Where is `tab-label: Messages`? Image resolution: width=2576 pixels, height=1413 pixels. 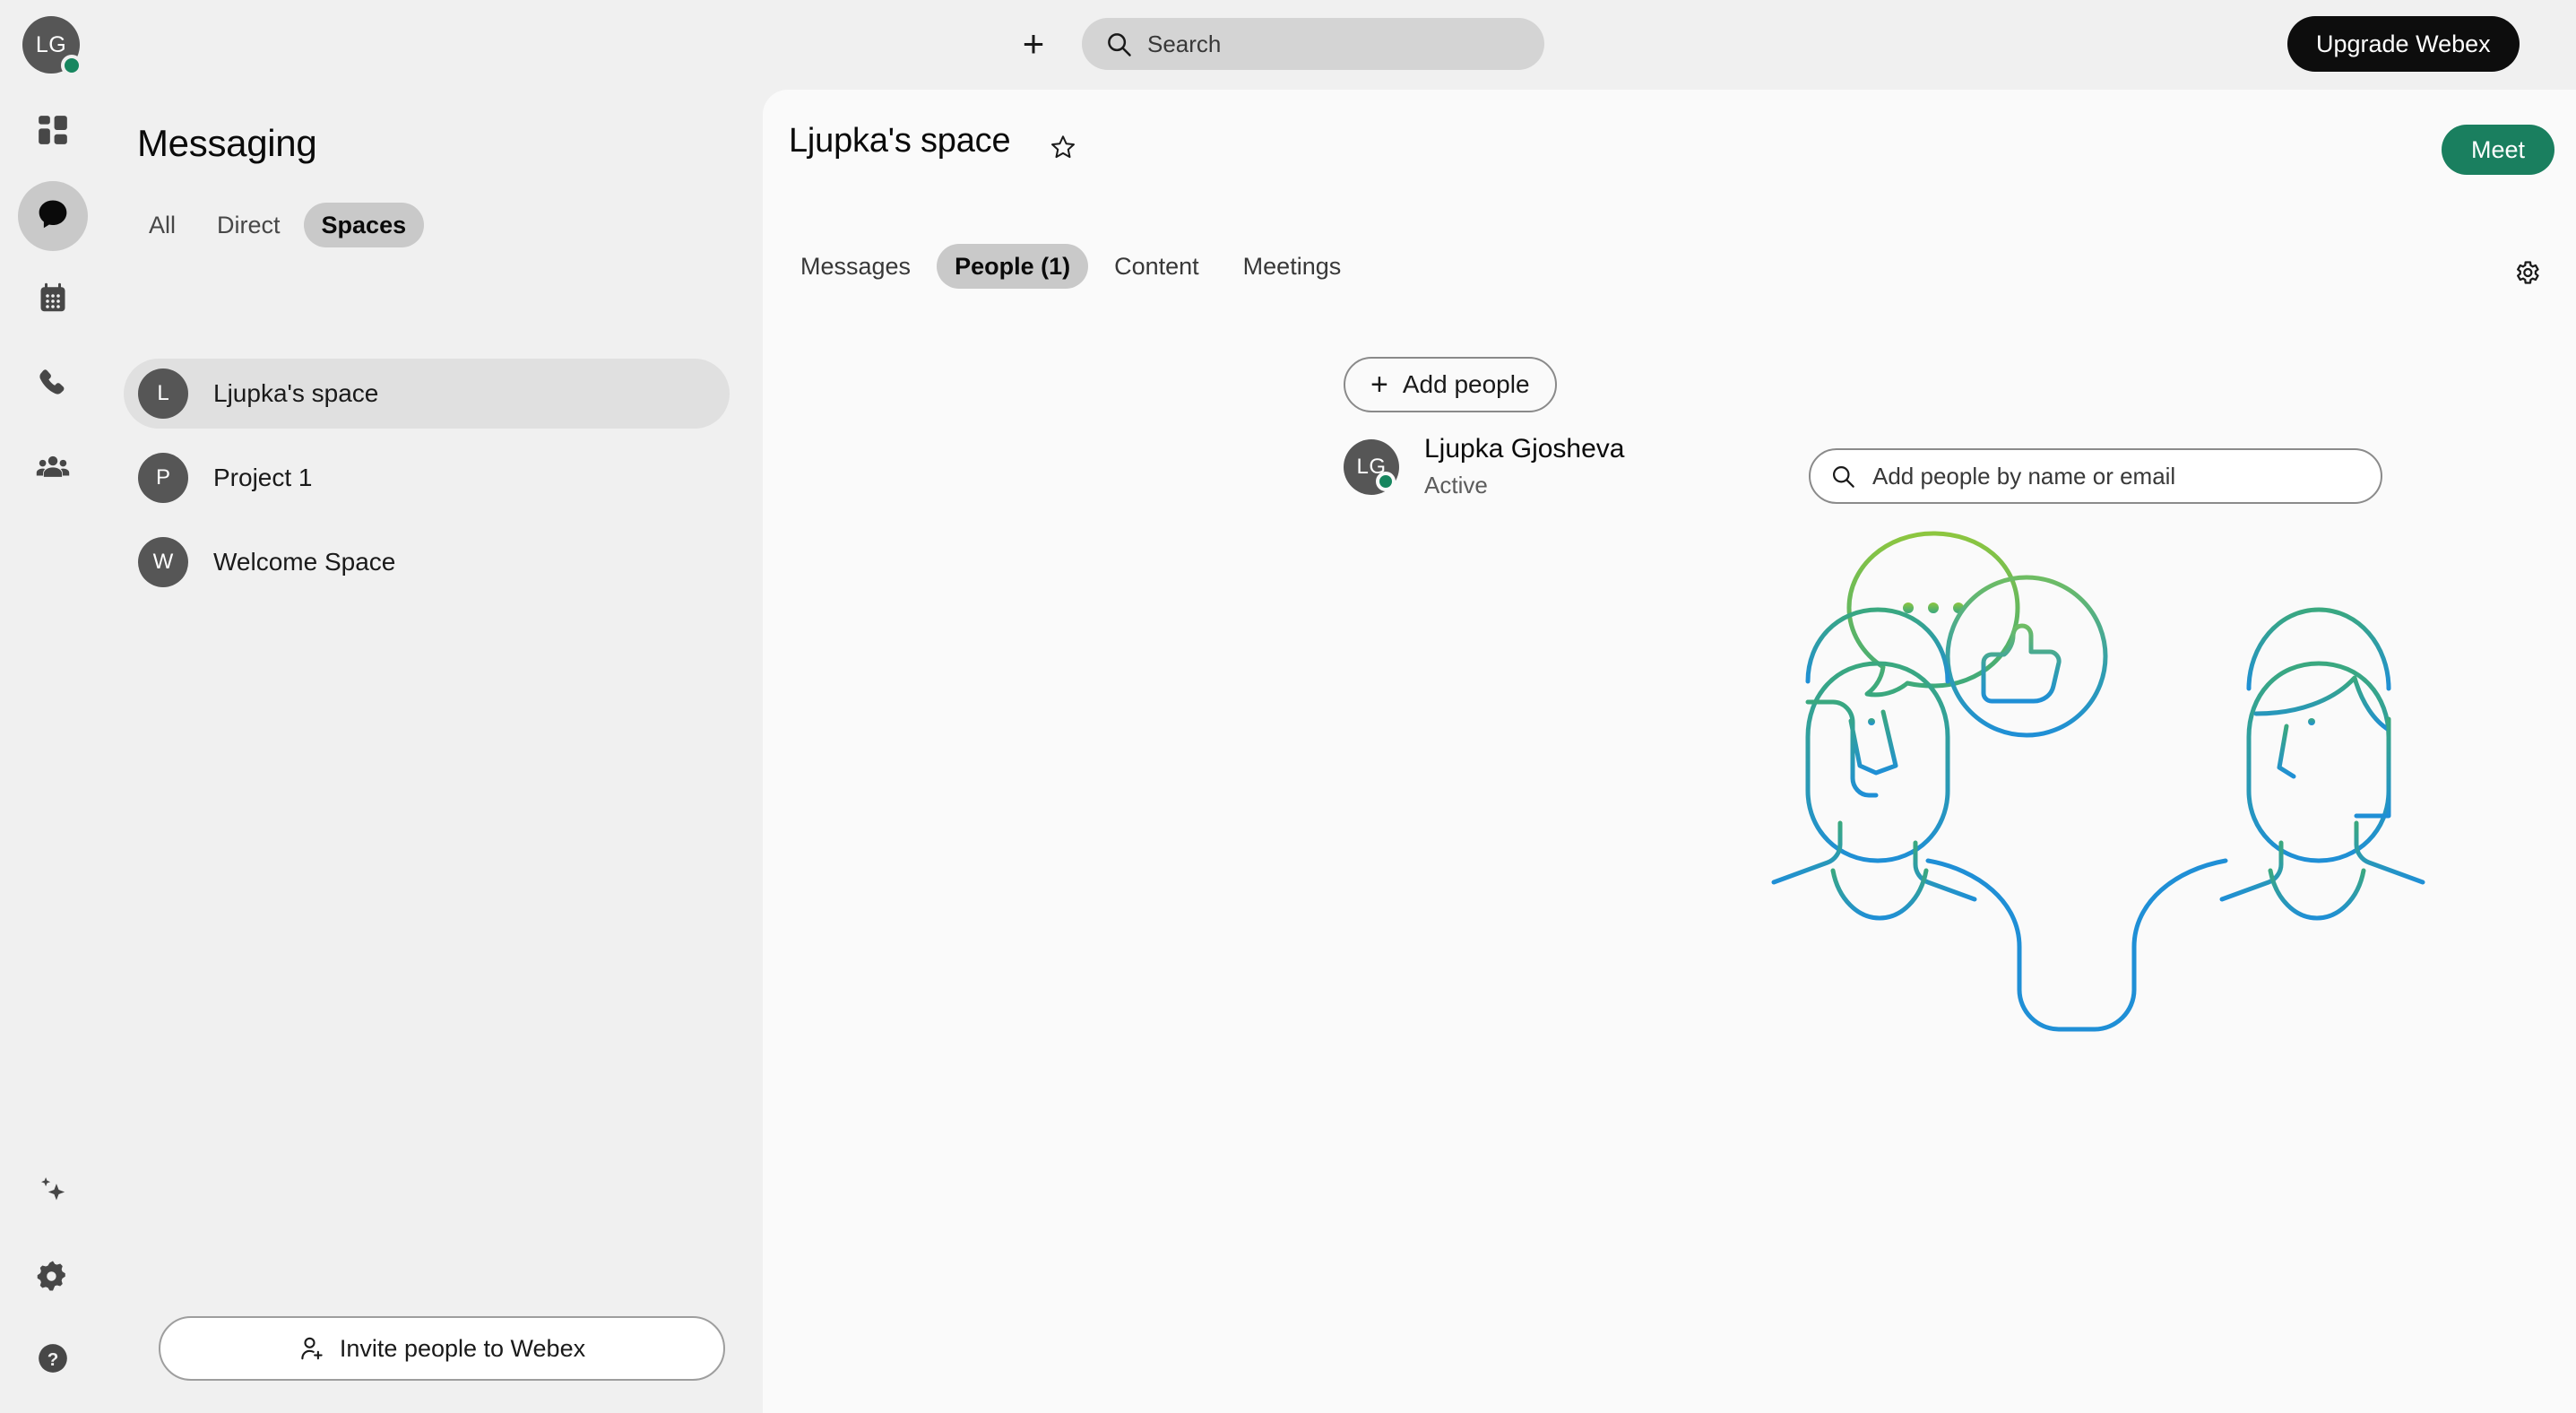
tab-label: Messages is located at coordinates (856, 266).